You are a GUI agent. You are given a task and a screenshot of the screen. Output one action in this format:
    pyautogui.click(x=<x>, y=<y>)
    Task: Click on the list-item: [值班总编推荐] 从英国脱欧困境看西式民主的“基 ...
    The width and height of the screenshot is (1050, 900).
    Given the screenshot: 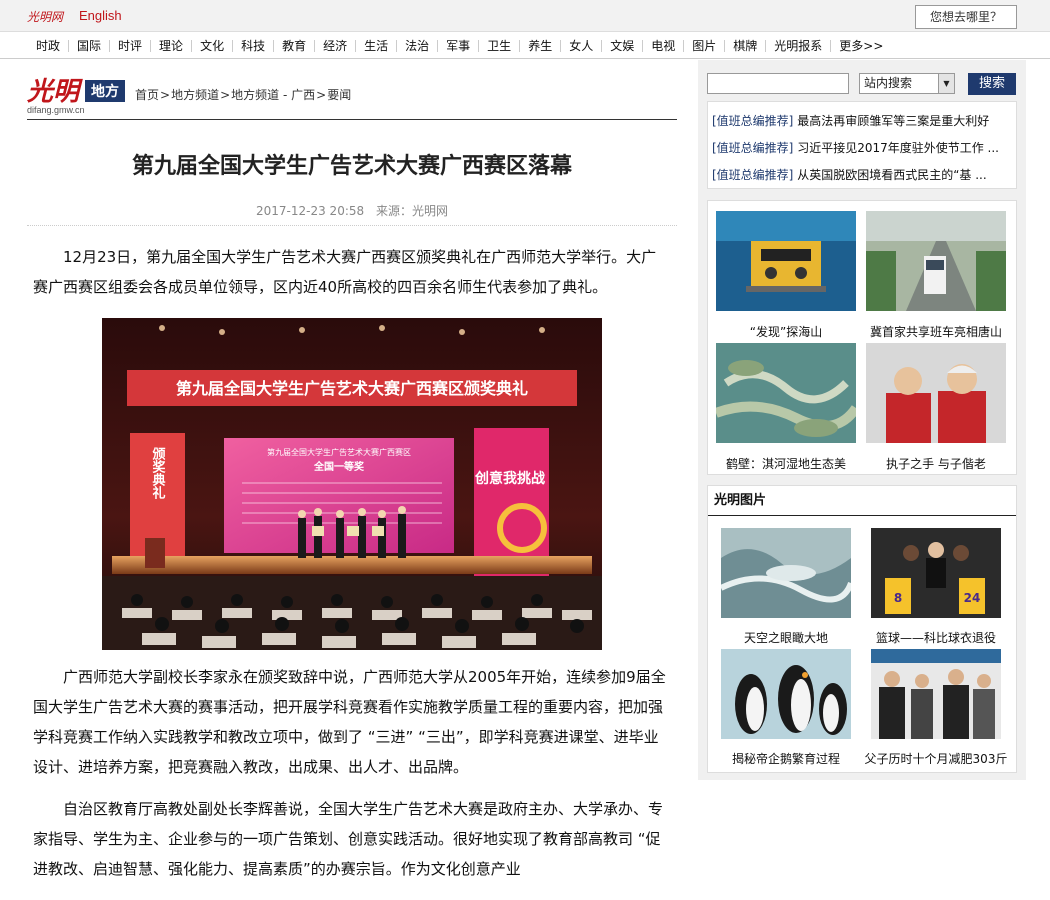 What is the action you would take?
    pyautogui.click(x=862, y=175)
    